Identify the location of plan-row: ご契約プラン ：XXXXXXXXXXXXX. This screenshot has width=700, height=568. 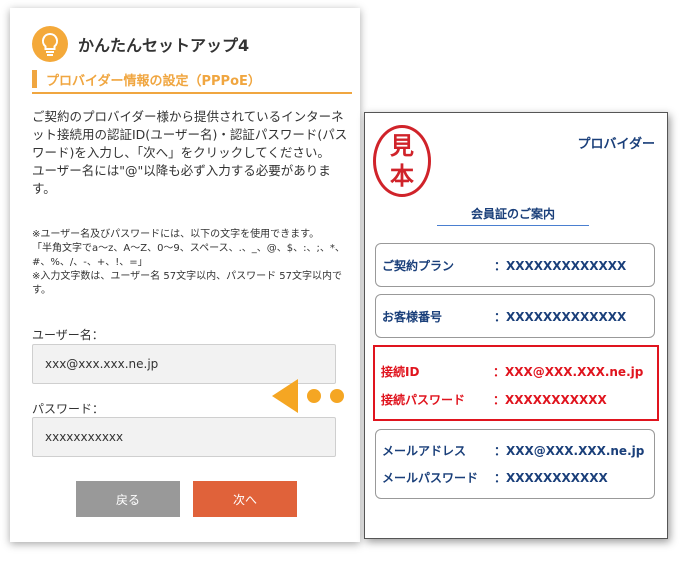
(515, 265).